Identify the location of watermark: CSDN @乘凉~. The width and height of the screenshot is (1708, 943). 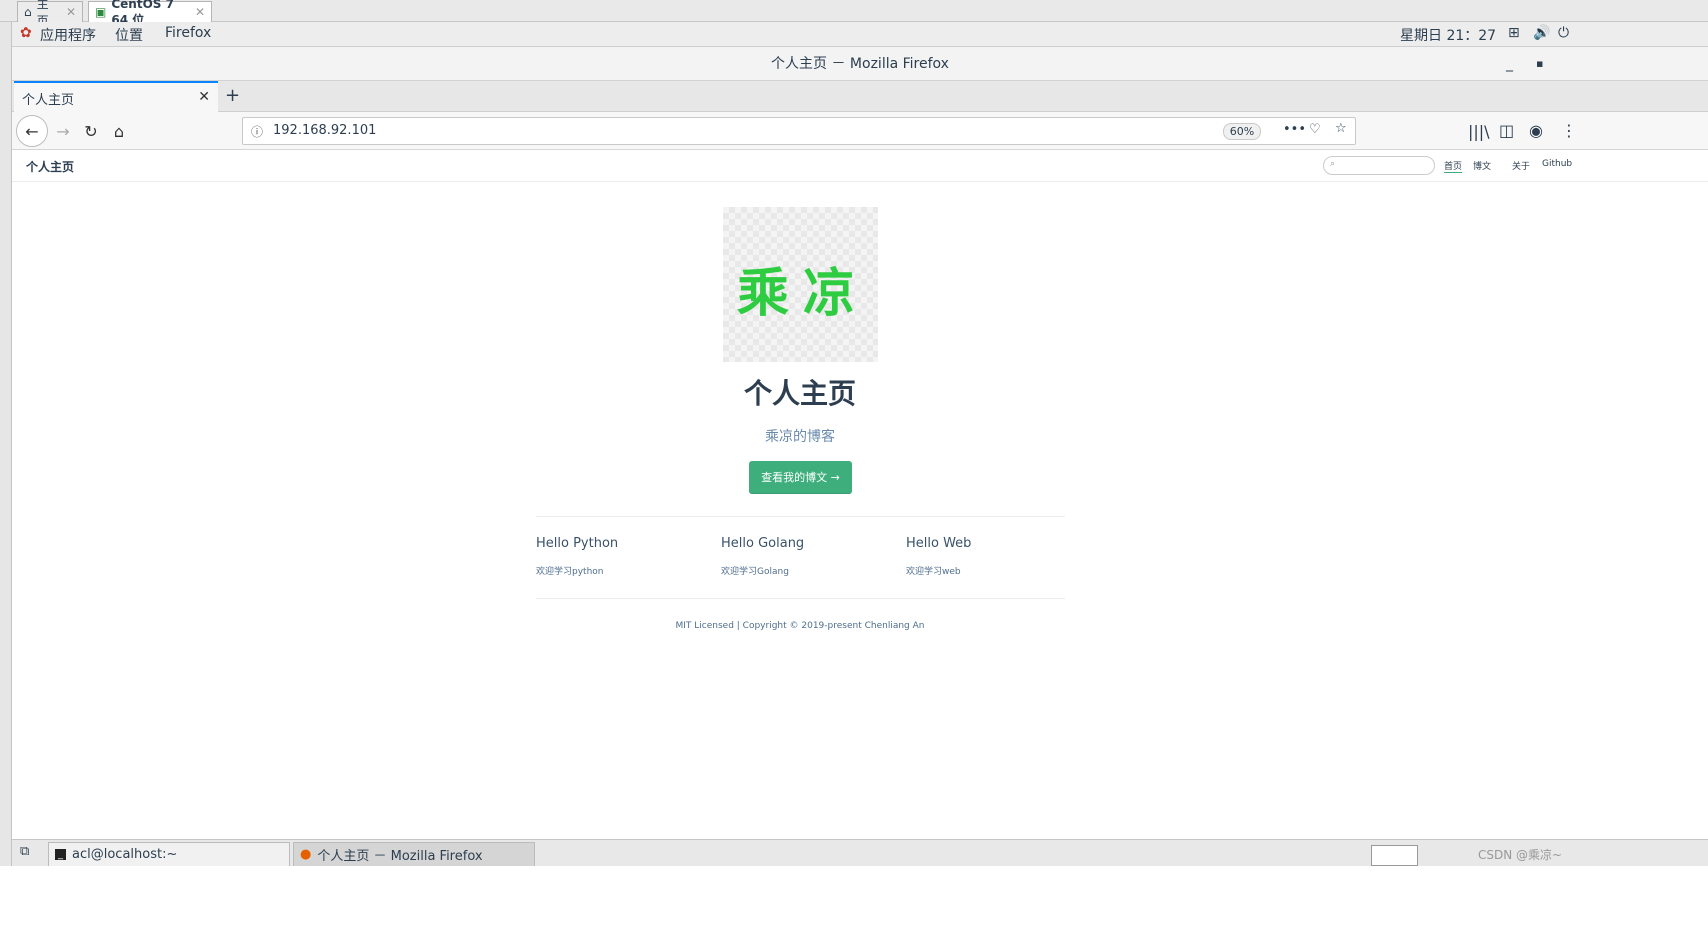
(1520, 855).